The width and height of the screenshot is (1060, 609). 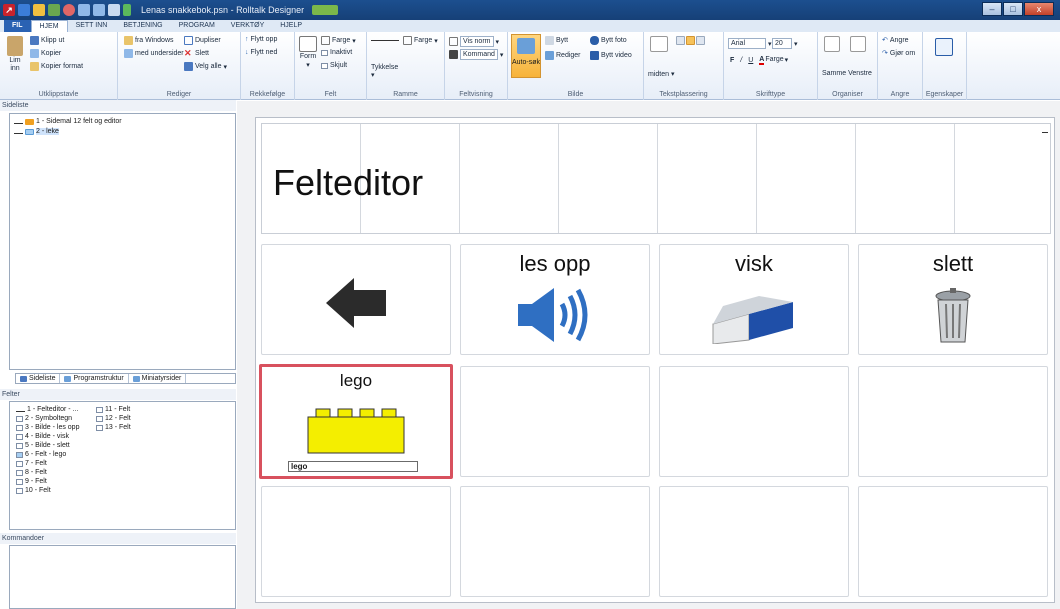 I want to click on redo-icon, so click(x=99, y=10).